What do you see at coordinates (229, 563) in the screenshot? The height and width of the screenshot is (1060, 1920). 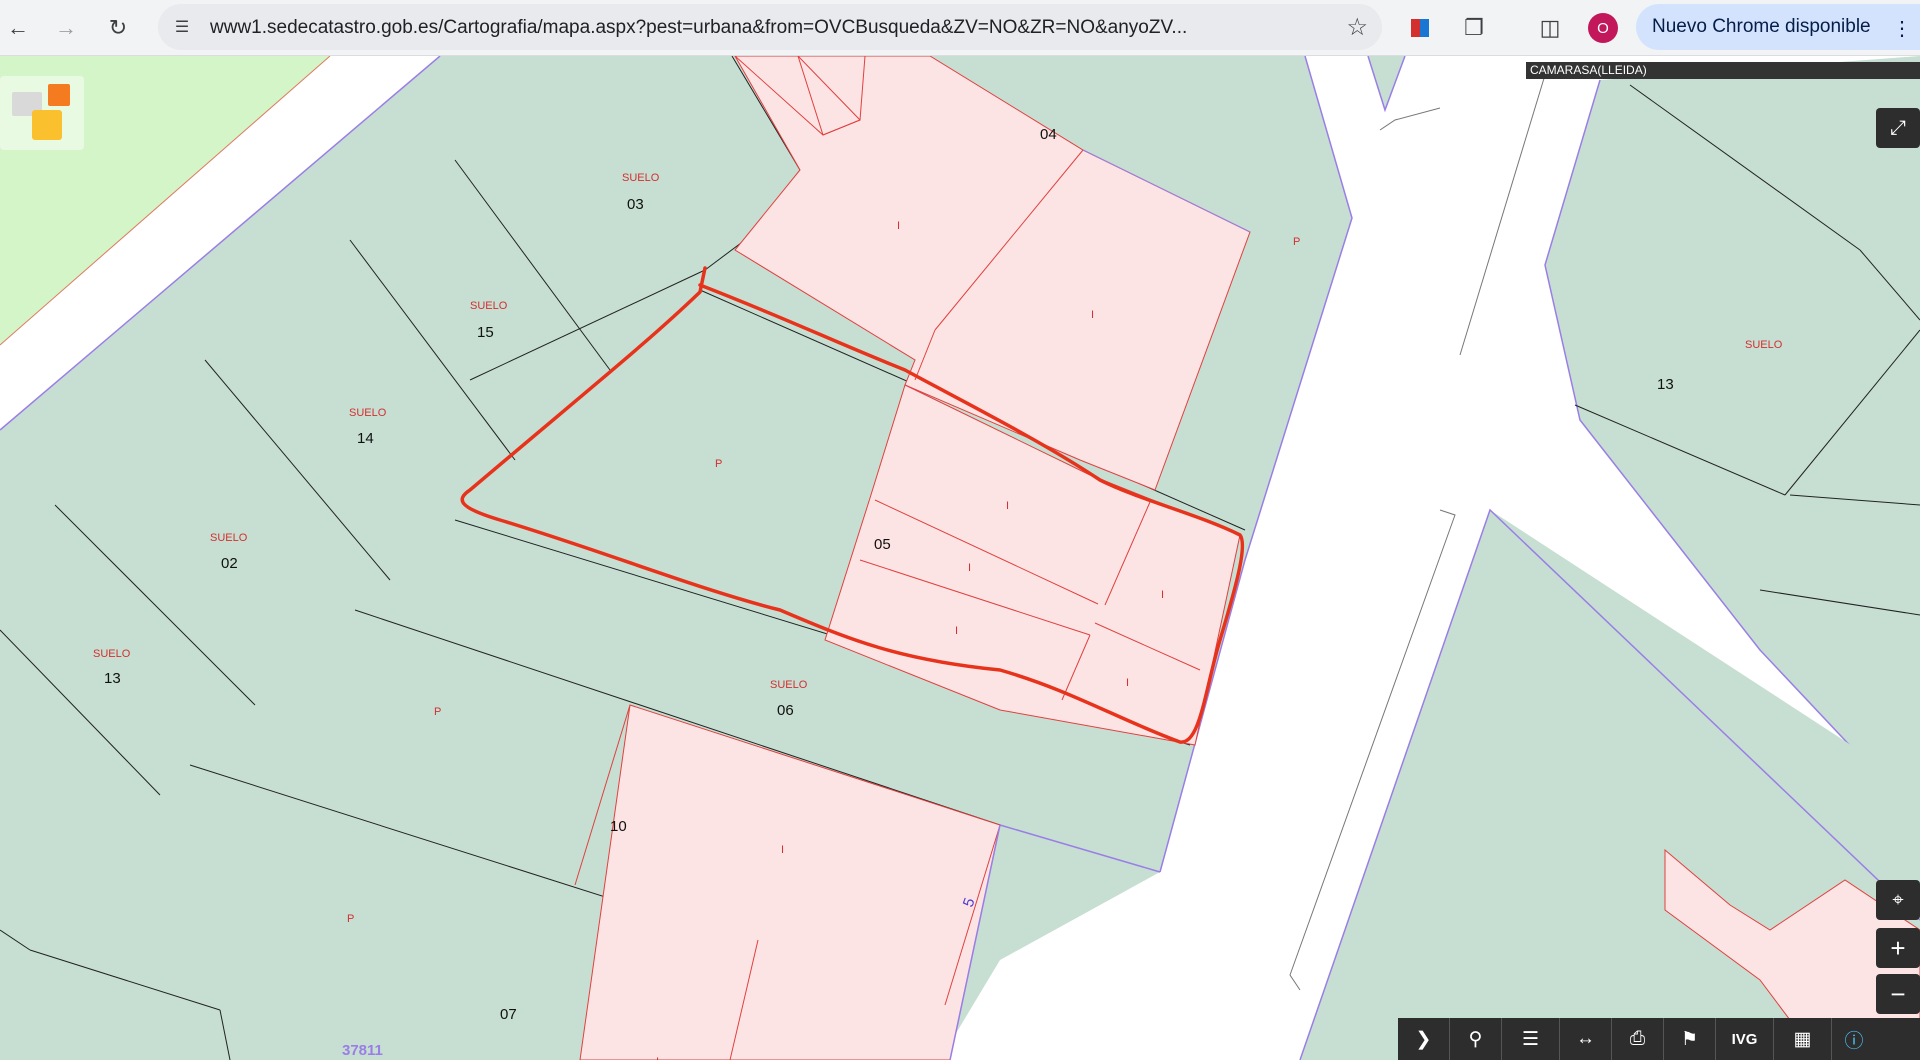 I see `parcel-number: 02` at bounding box center [229, 563].